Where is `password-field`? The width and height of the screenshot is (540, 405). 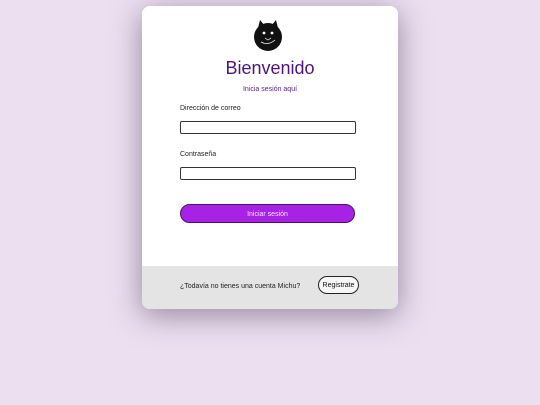 password-field is located at coordinates (268, 173).